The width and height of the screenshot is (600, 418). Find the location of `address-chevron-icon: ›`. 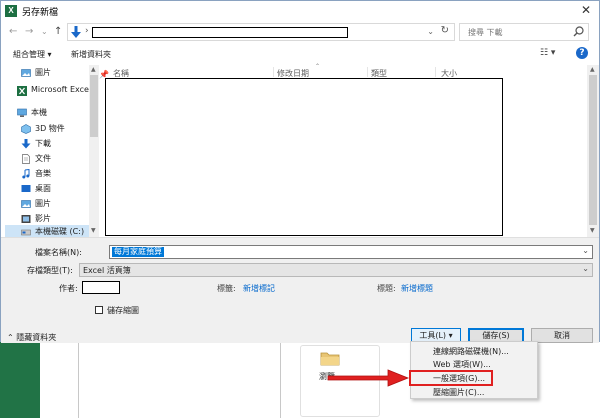

address-chevron-icon: › is located at coordinates (87, 31).